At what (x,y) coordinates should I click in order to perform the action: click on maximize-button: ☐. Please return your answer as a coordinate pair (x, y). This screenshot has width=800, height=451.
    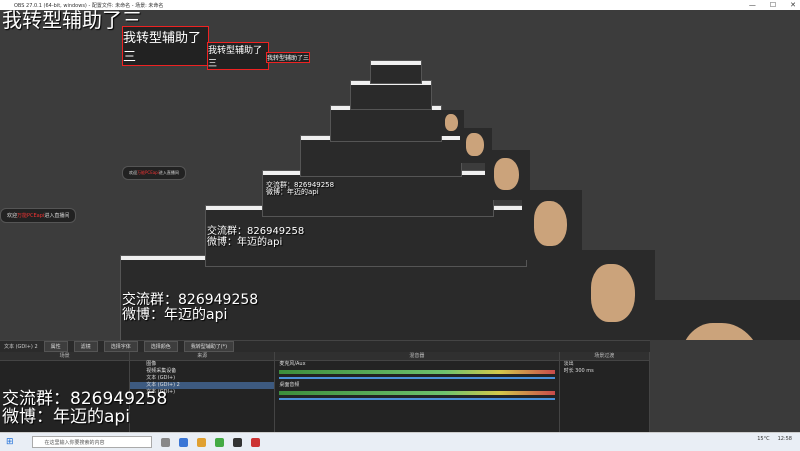
    Looking at the image, I should click on (773, 5).